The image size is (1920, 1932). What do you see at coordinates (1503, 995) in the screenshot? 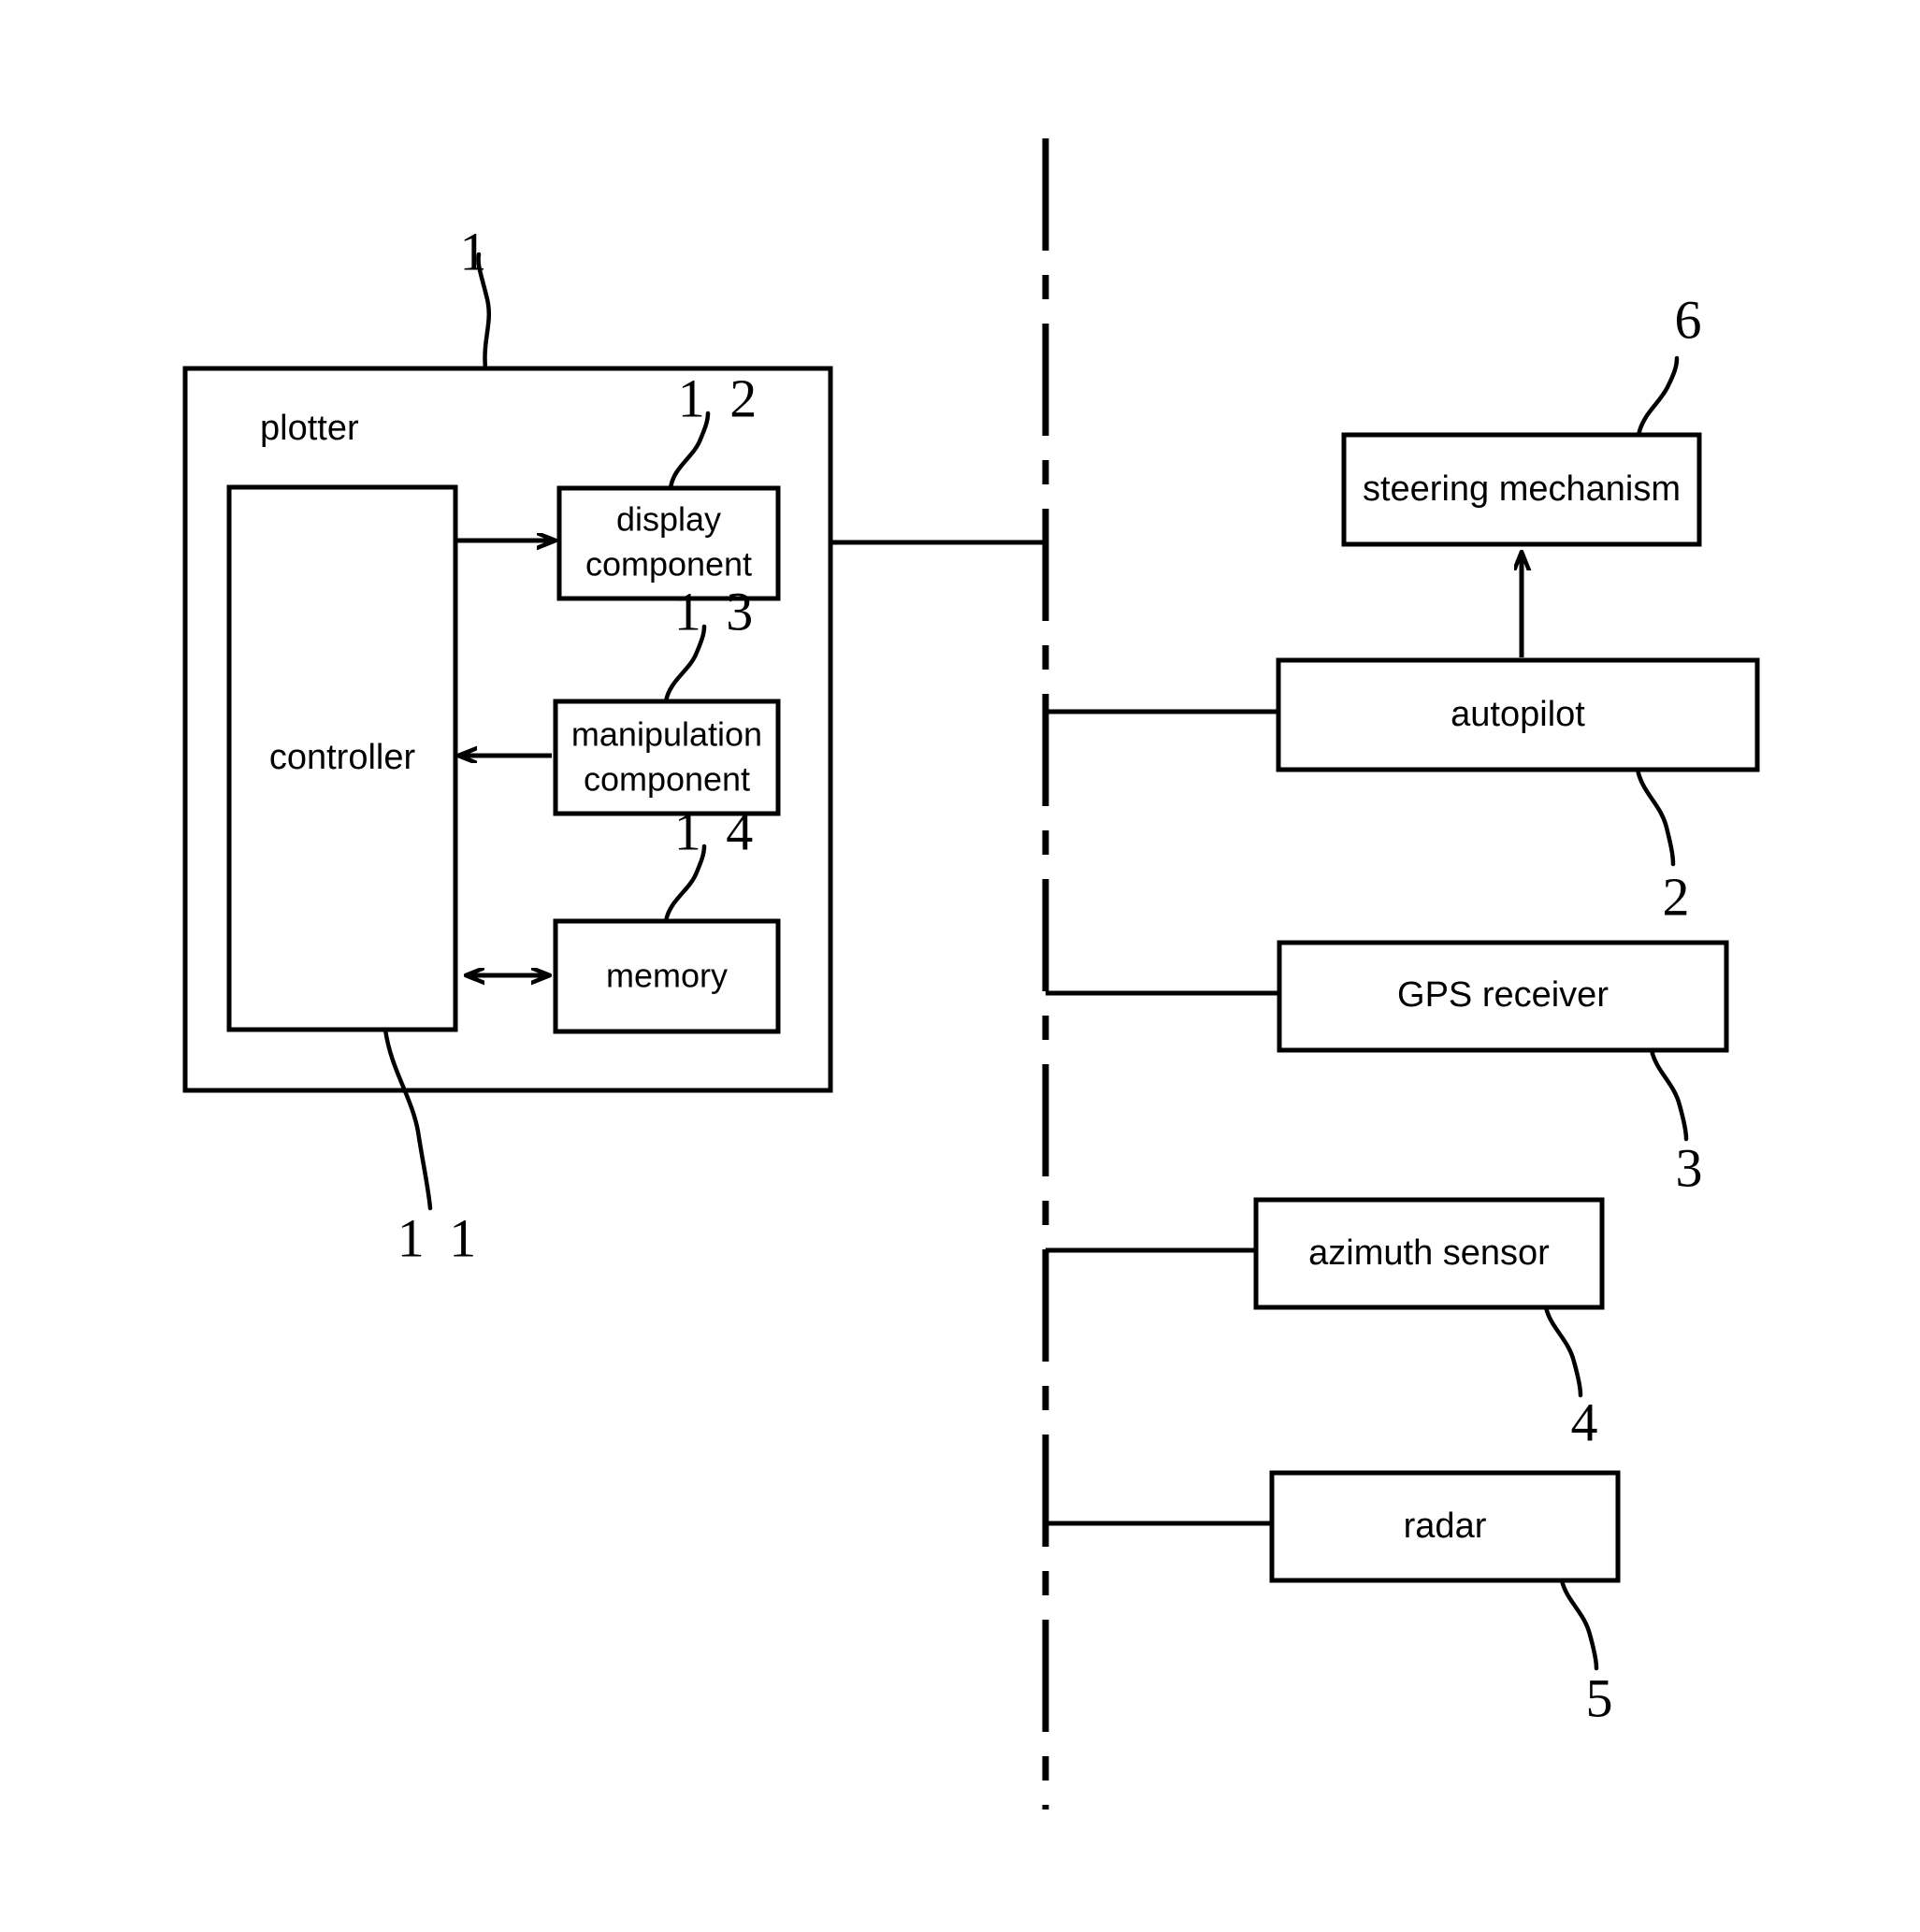
I see `gps-receiver-label: GPS receiver` at bounding box center [1503, 995].